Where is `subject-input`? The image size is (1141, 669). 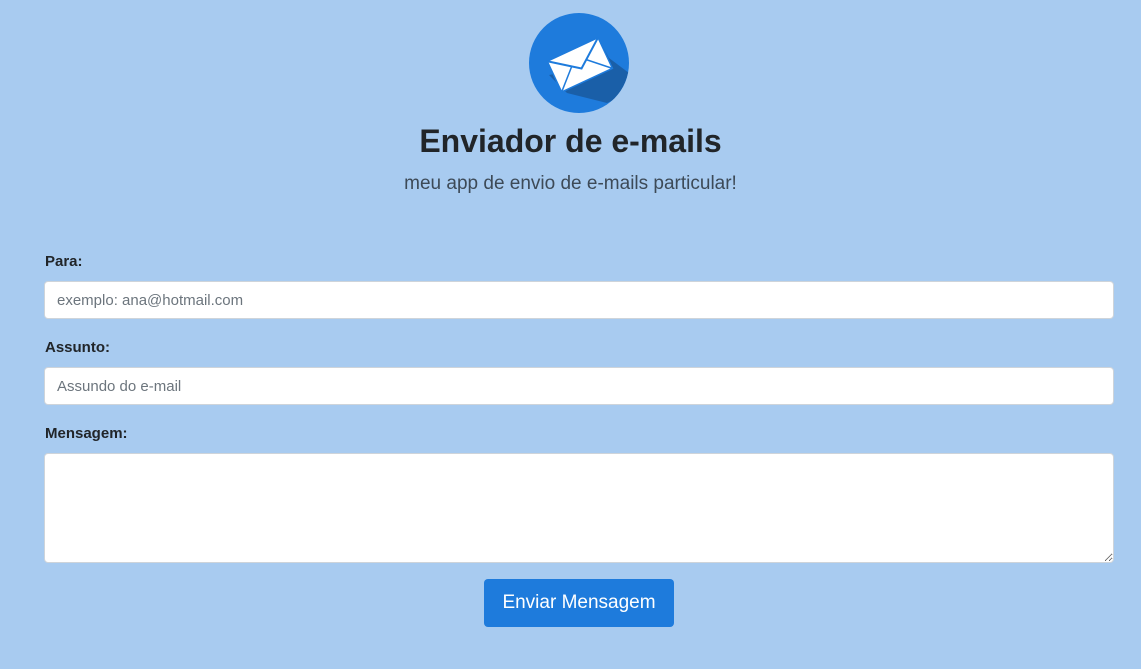 subject-input is located at coordinates (579, 386).